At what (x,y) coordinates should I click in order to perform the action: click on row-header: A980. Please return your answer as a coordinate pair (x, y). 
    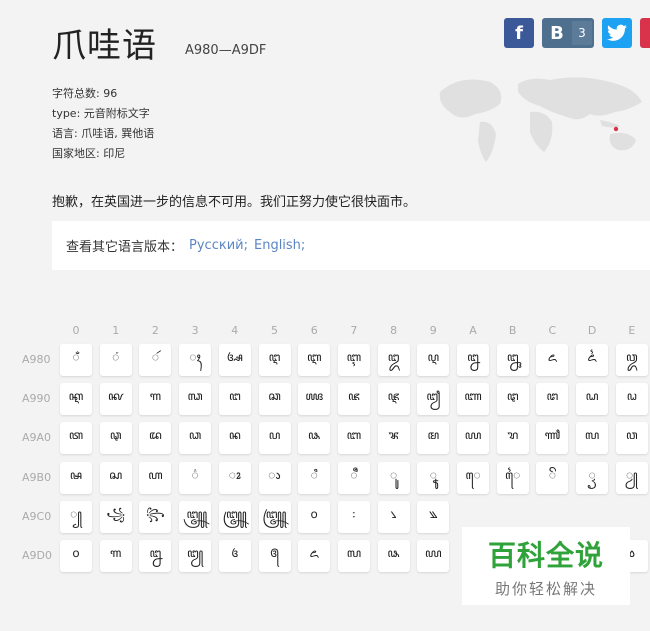
    Looking at the image, I should click on (36, 359).